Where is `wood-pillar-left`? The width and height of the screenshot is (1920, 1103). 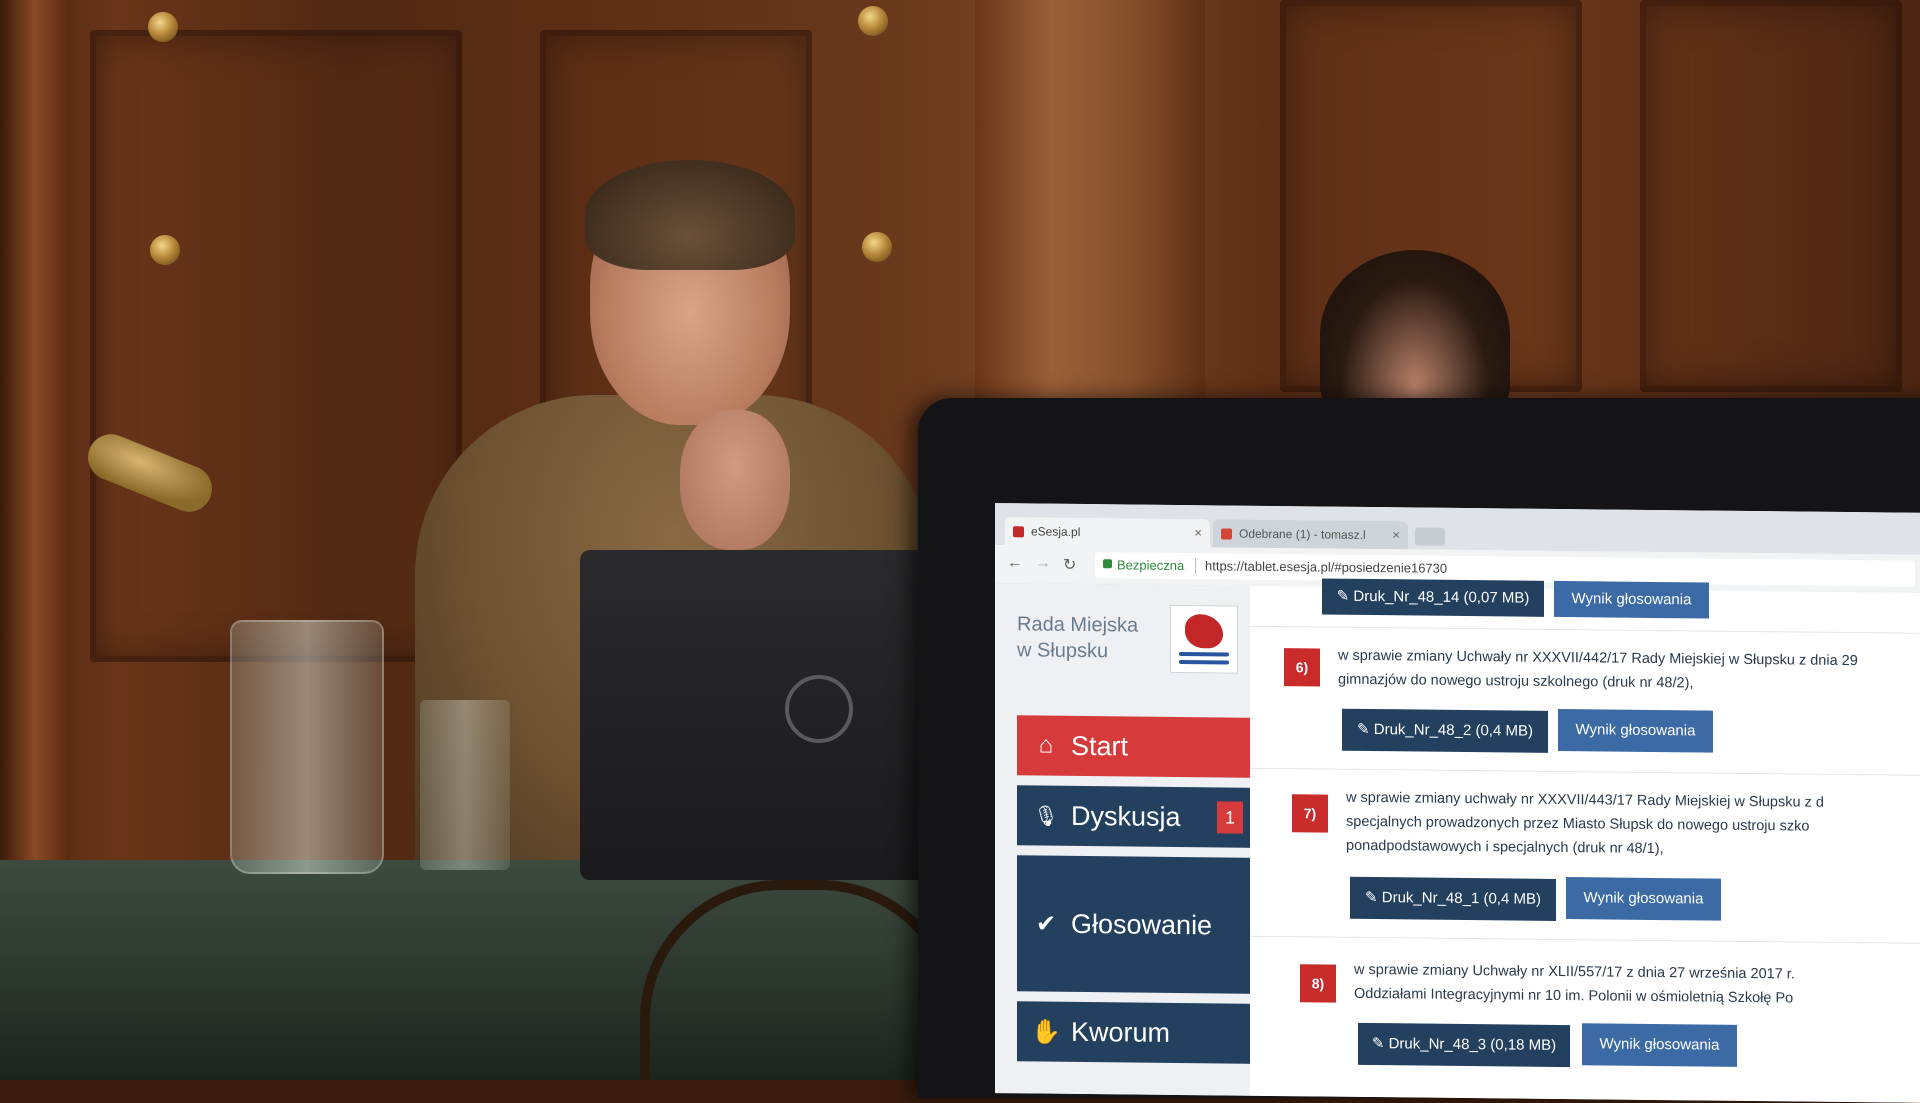
wood-pillar-left is located at coordinates (35, 450).